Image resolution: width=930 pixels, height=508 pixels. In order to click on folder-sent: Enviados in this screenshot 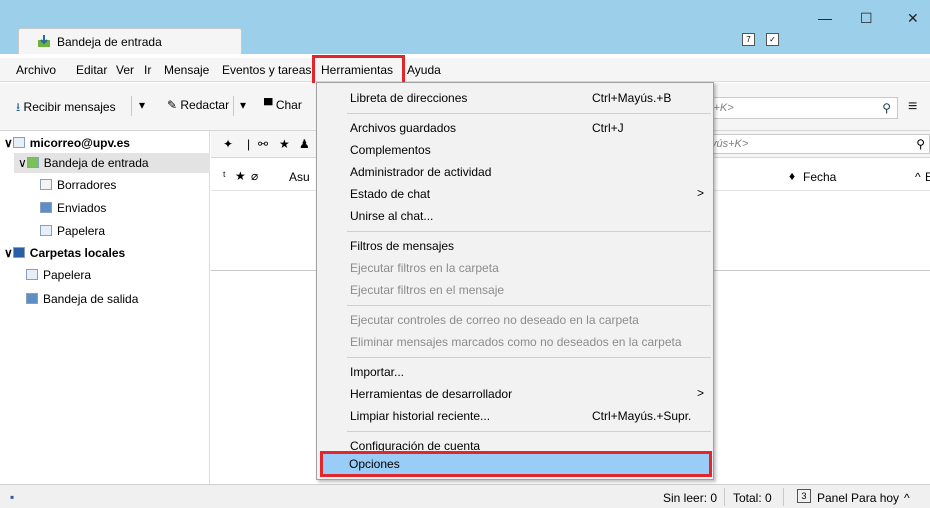, I will do `click(73, 208)`.